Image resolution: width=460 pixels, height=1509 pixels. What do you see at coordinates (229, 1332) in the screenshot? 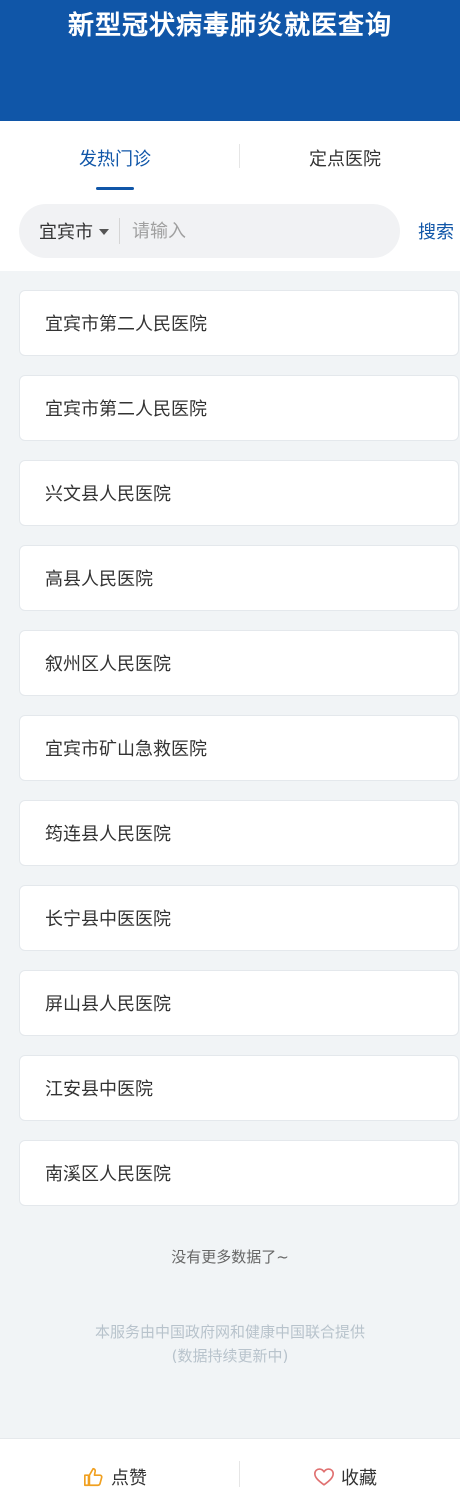
I see `provider-line-1: 本服务由中国政府网和健康中国联合提供` at bounding box center [229, 1332].